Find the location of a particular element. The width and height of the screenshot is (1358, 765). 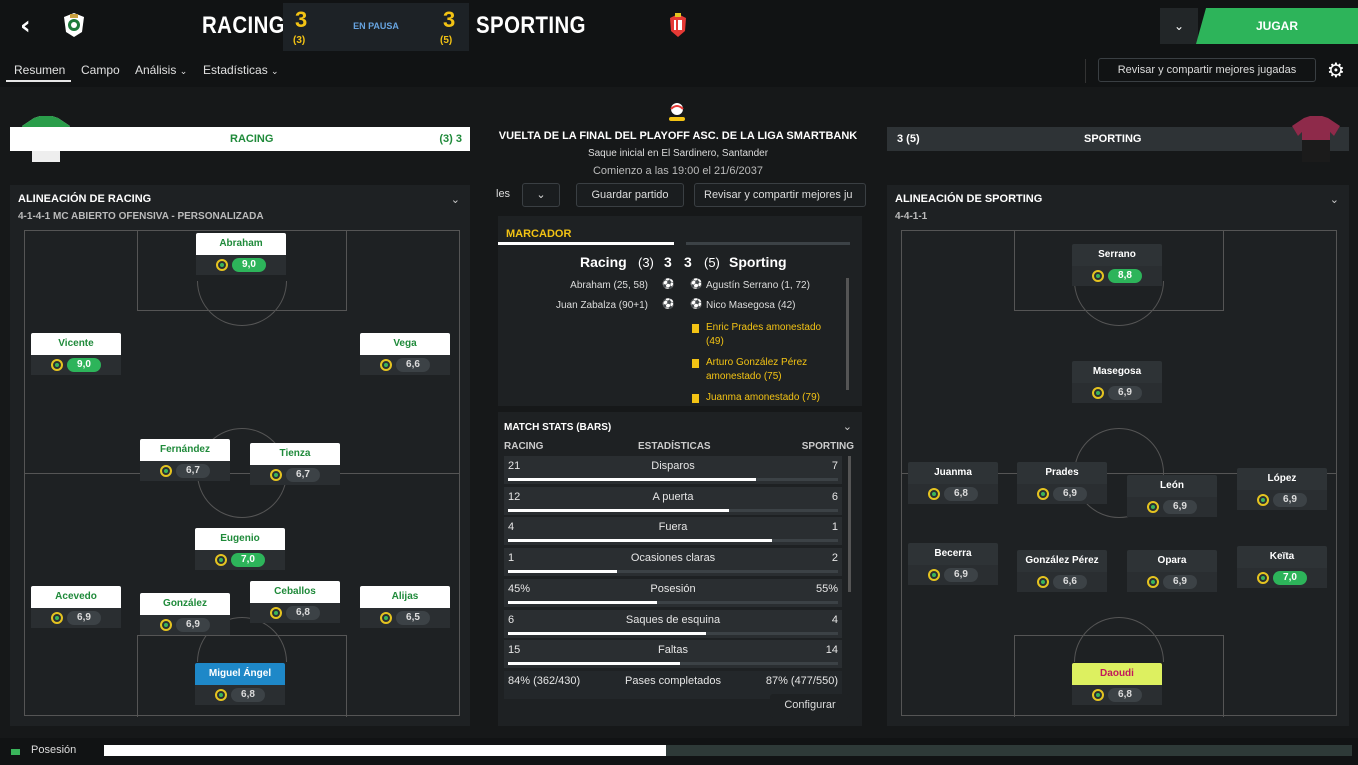

save-match-button: Guardar partido is located at coordinates (630, 195).